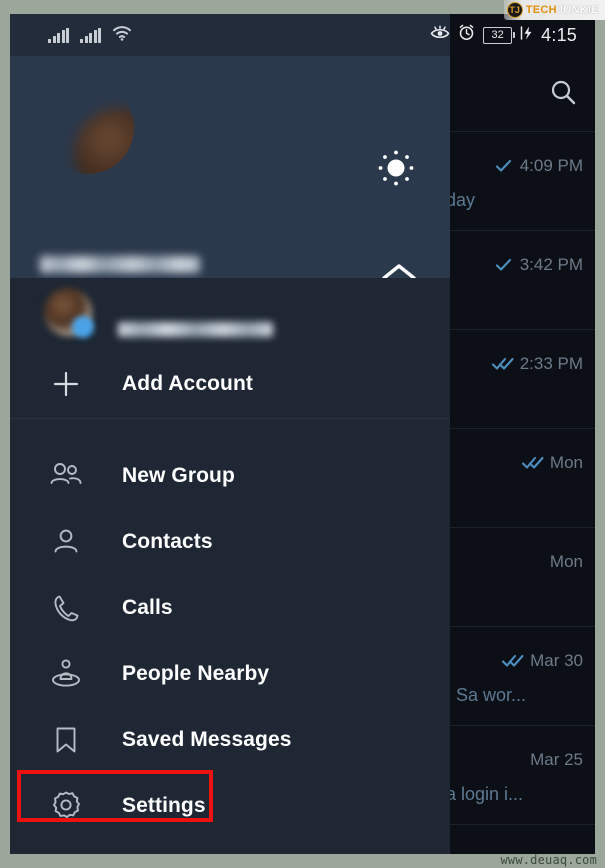 The height and width of the screenshot is (868, 605). I want to click on tj-badge-icon: TJ, so click(514, 10).